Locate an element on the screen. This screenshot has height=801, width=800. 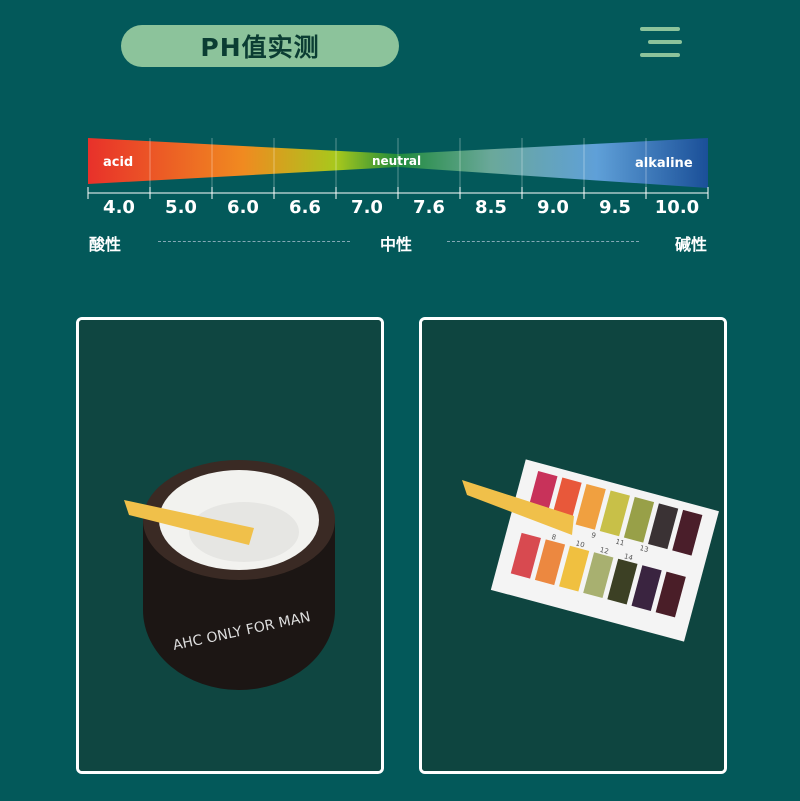
tick-label: 6.0 is located at coordinates (243, 207).